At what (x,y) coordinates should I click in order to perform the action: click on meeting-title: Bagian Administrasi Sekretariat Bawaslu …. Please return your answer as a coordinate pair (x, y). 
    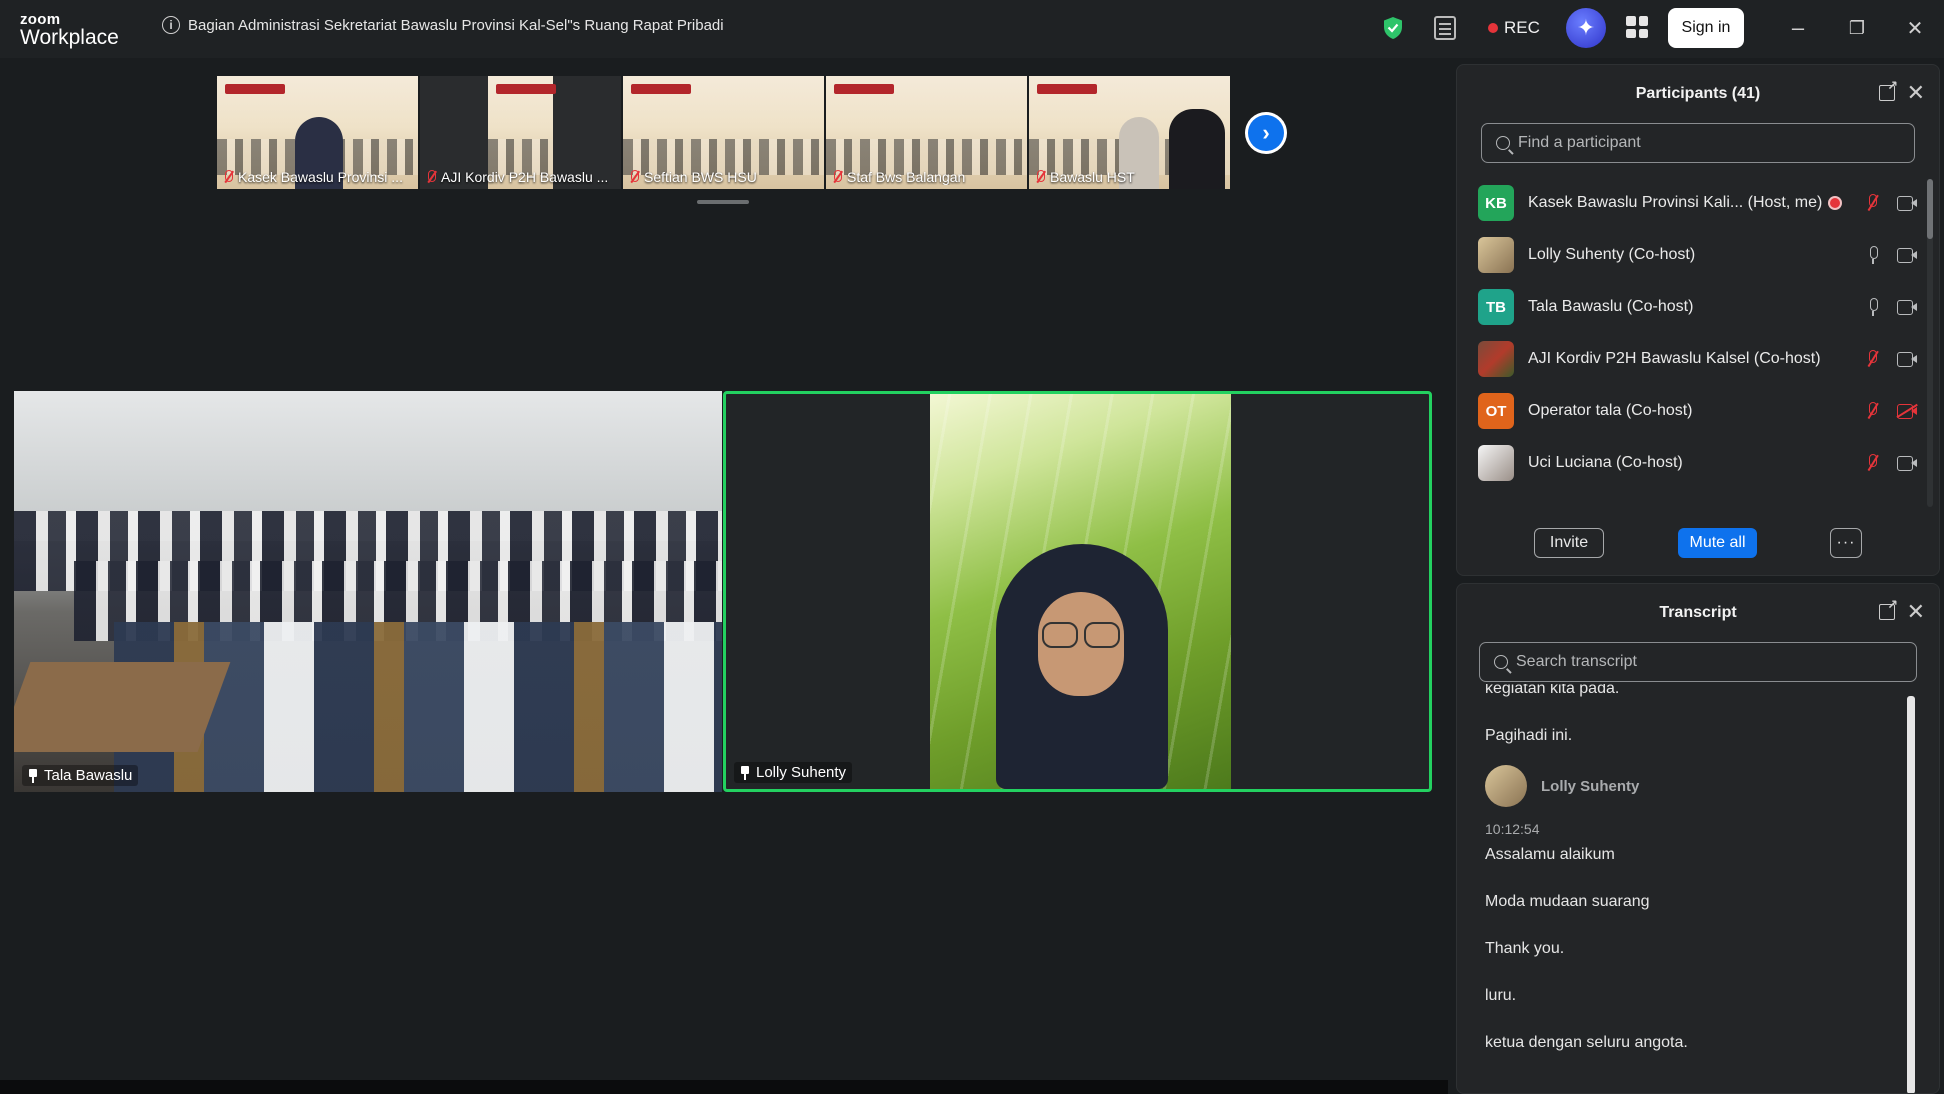
    Looking at the image, I should click on (456, 25).